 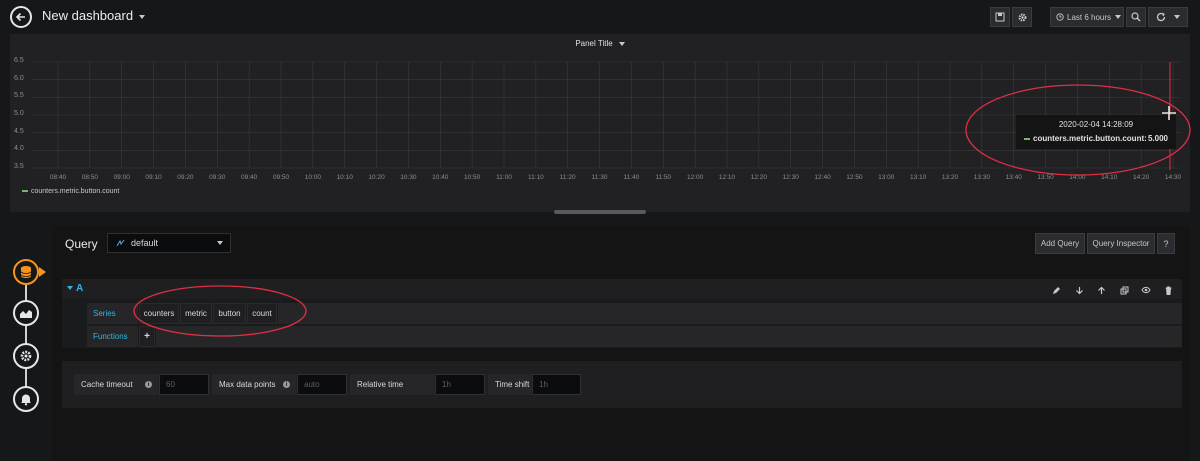 What do you see at coordinates (730, 313) in the screenshot?
I see `series-filler` at bounding box center [730, 313].